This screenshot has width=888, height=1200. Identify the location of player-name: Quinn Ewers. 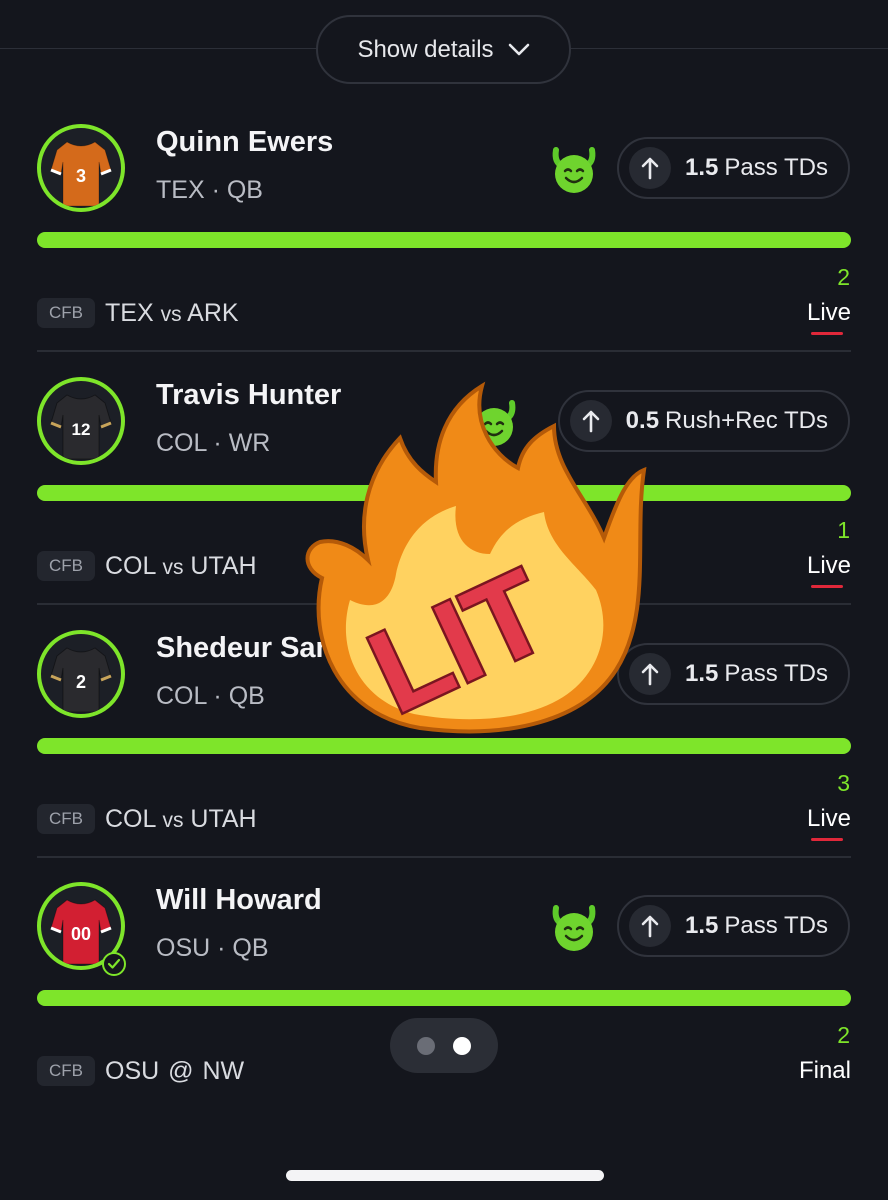
(245, 142).